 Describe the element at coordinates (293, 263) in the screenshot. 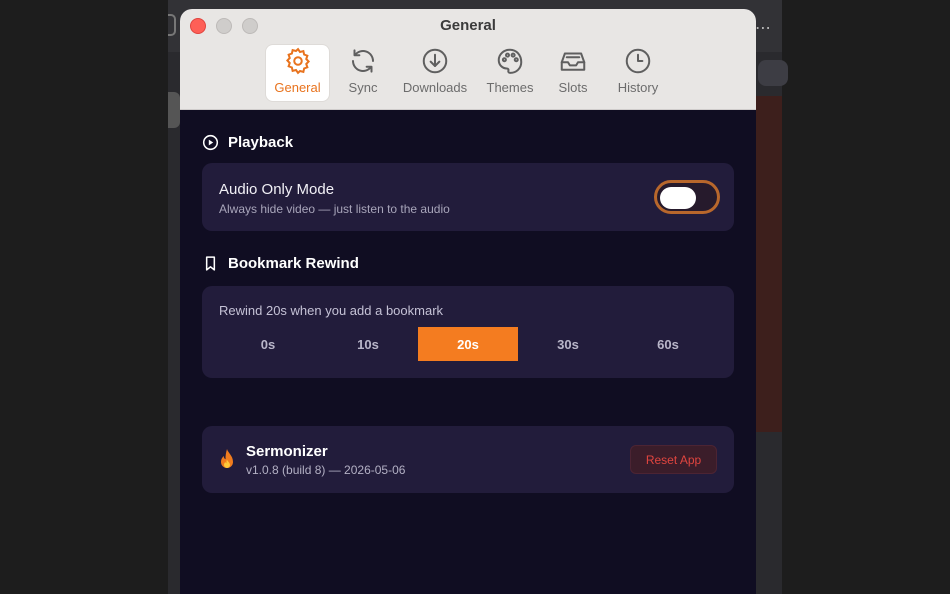

I see `bookmark-rewind-heading-label: Bookmark Rewind` at that location.